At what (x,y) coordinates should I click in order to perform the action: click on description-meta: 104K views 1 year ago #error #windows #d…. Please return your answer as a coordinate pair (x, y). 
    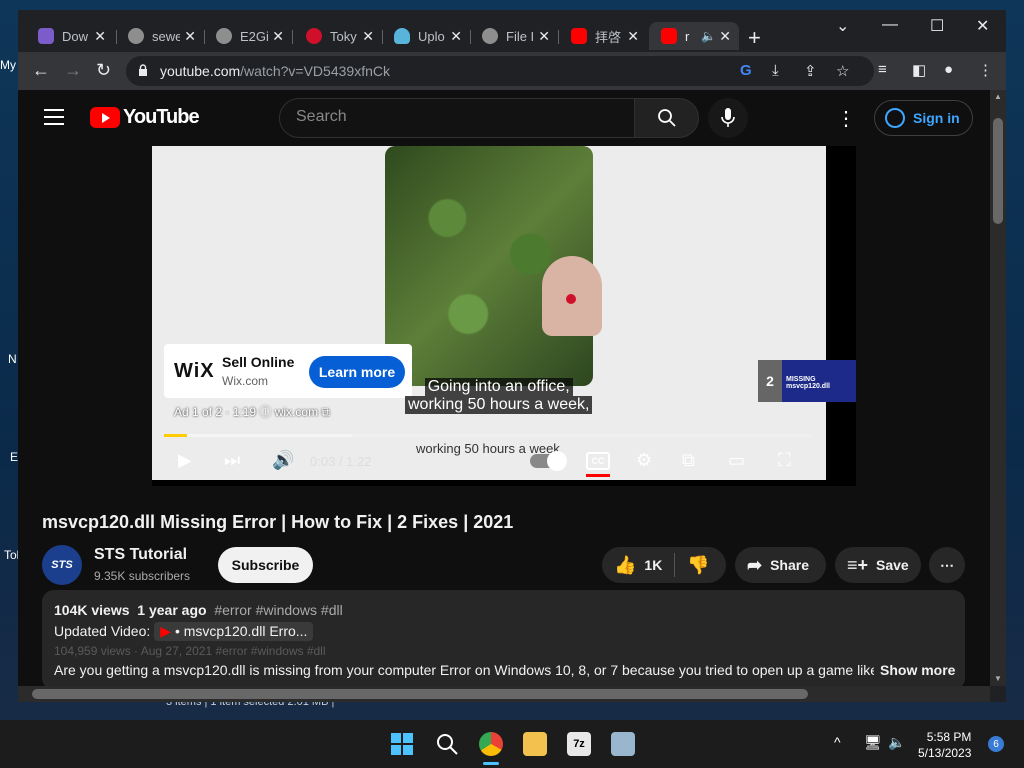
    Looking at the image, I should click on (198, 610).